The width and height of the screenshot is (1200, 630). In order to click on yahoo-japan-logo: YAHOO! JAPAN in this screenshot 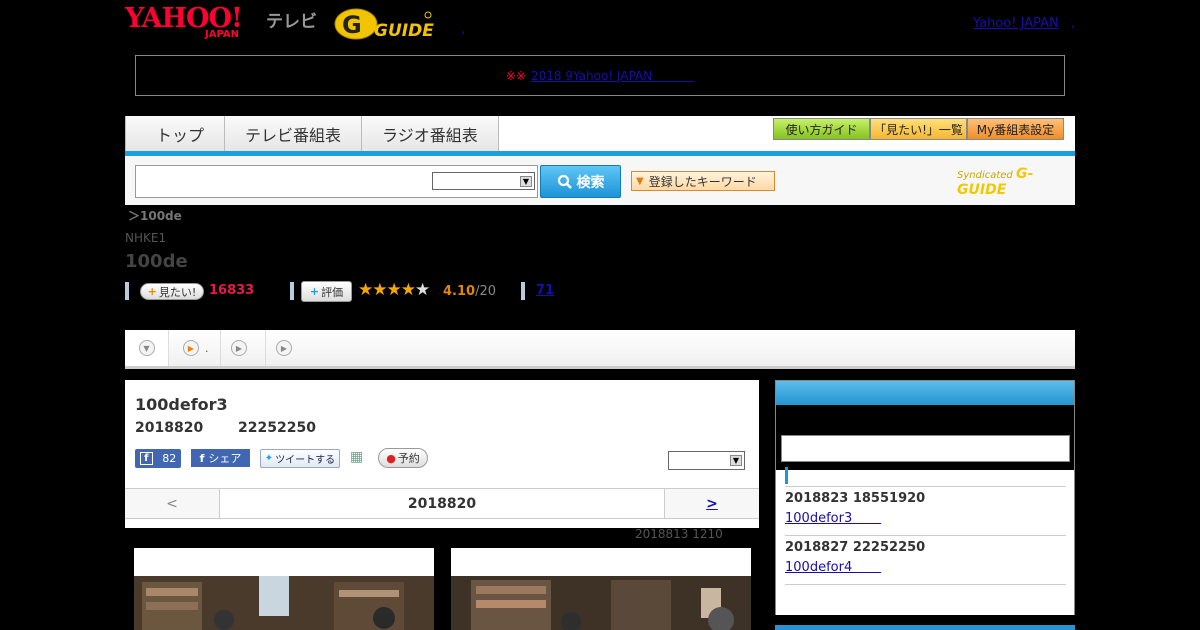, I will do `click(194, 22)`.